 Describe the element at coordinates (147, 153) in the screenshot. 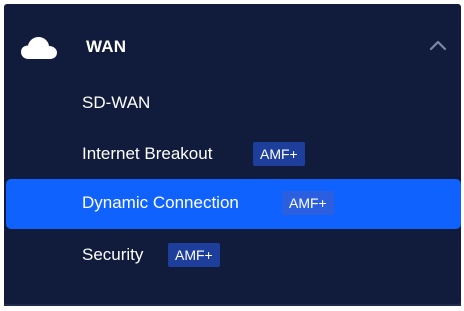

I see `nav-item-label: Internet Breakout` at that location.